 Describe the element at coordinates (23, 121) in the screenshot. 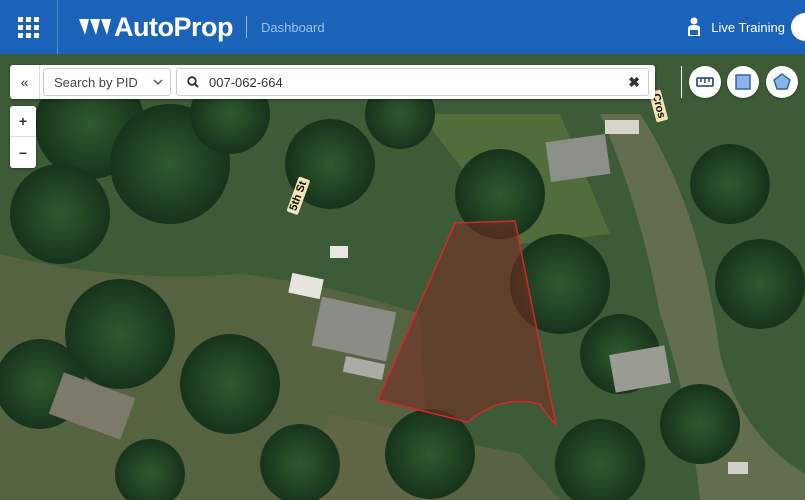

I see `zoom-in-button: +` at that location.